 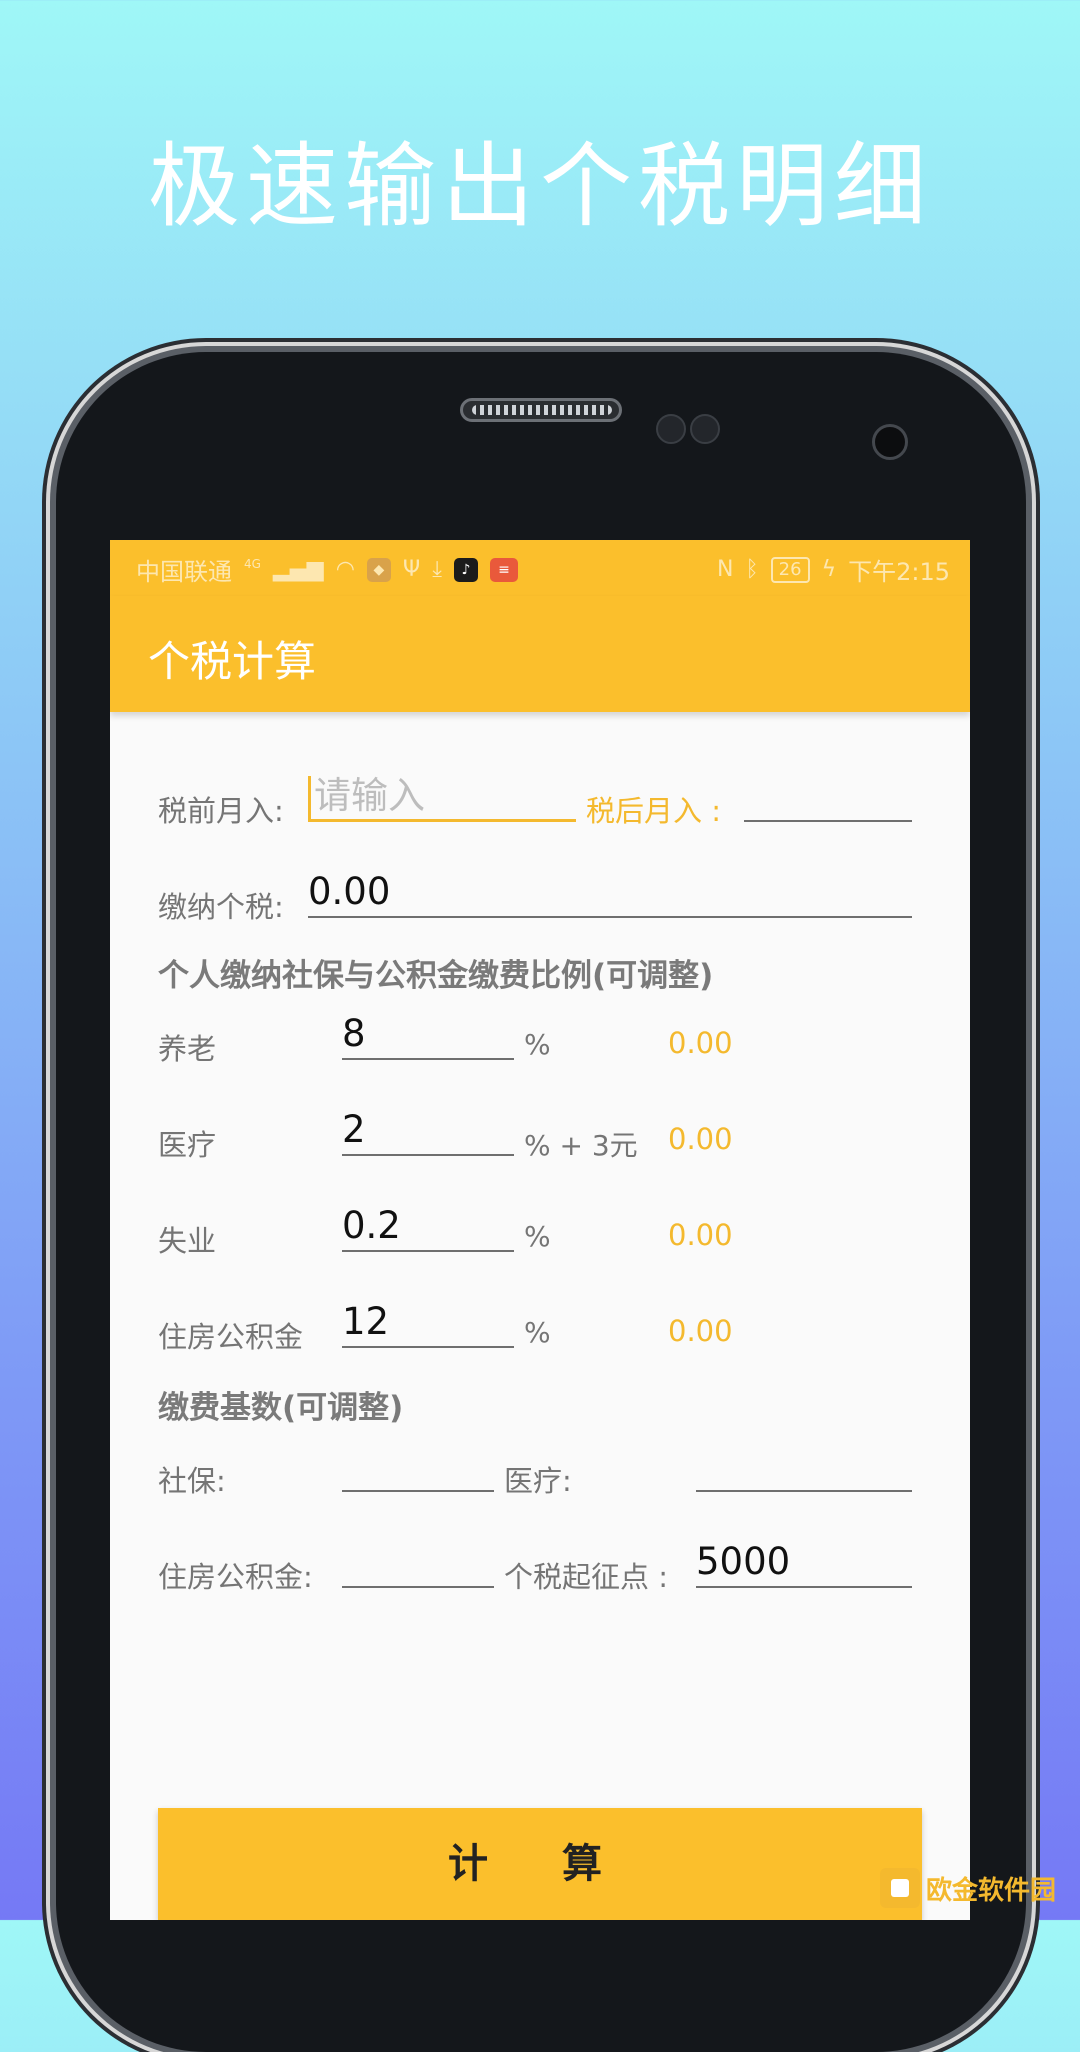 I want to click on pension-unit: %, so click(x=537, y=1044).